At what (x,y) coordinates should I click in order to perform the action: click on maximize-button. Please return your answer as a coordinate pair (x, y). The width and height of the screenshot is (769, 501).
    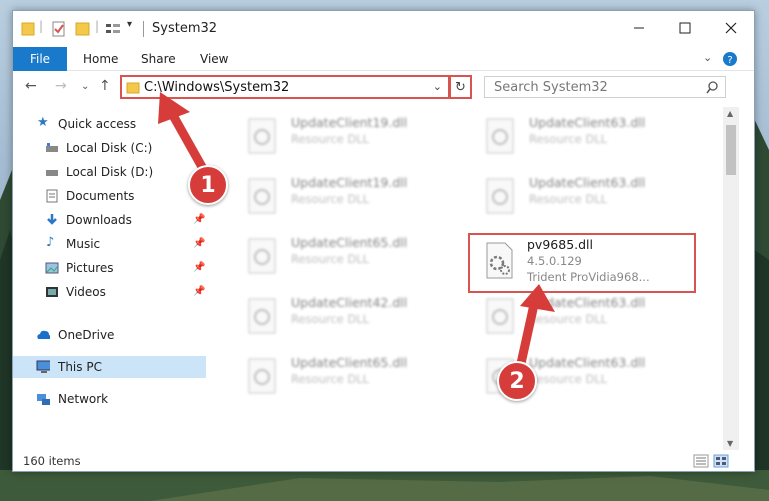
    Looking at the image, I should click on (685, 28).